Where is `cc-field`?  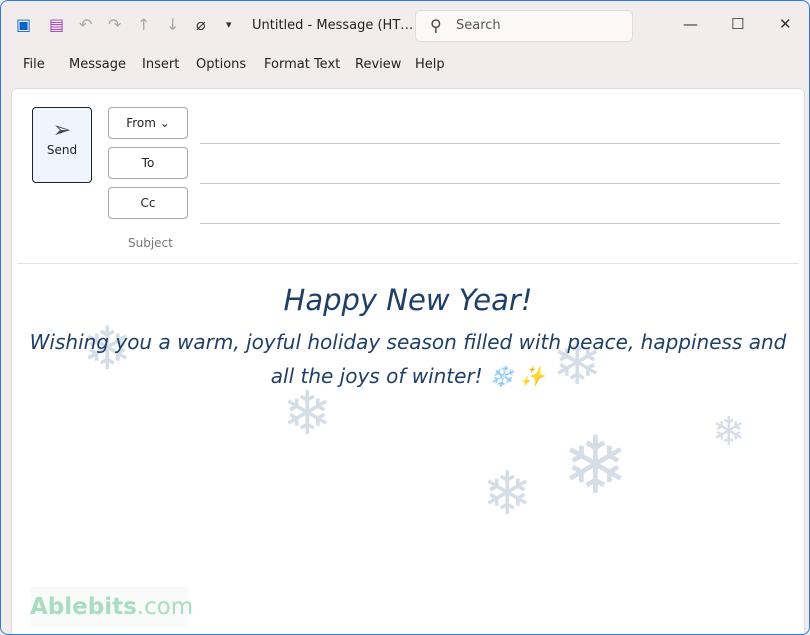 cc-field is located at coordinates (490, 223).